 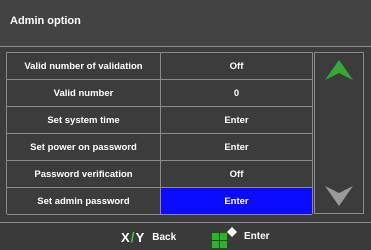 I want to click on row-value: 0, so click(x=236, y=93).